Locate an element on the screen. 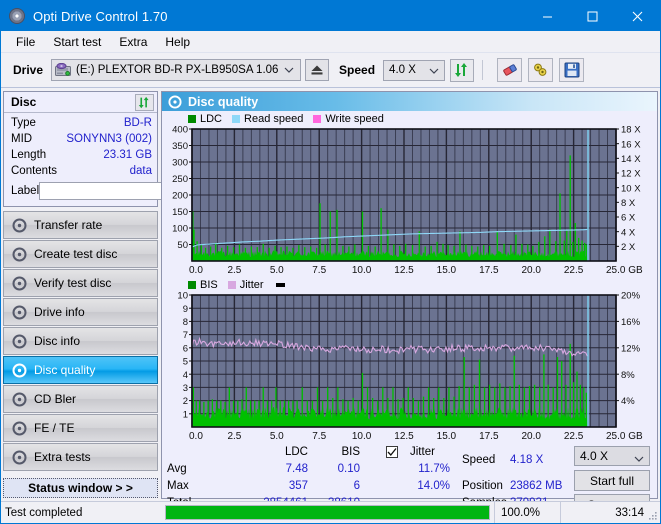 The width and height of the screenshot is (661, 524). stats-speed-value: 4.18 X is located at coordinates (527, 460).